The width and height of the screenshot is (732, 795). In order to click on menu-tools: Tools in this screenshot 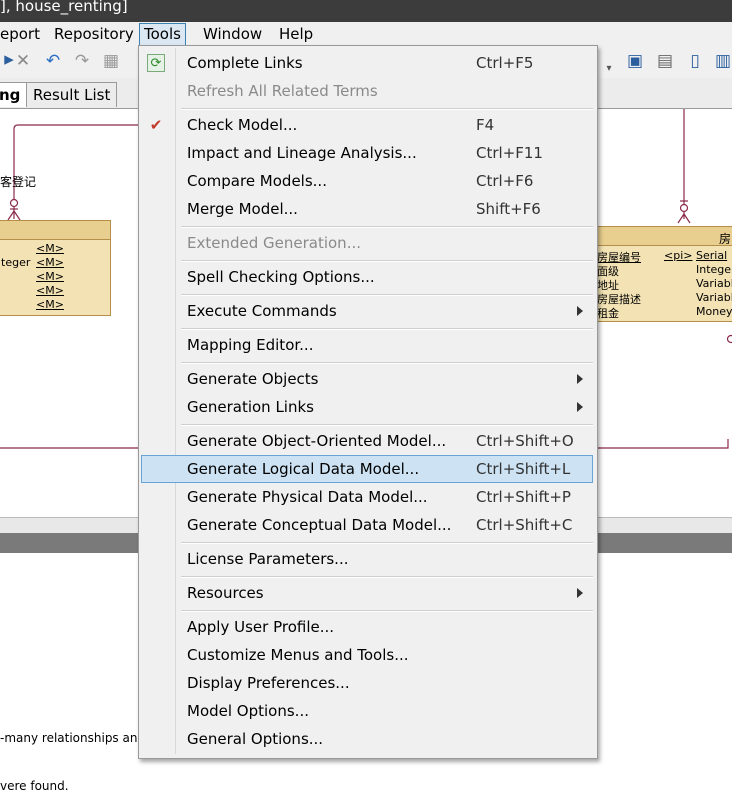, I will do `click(162, 34)`.